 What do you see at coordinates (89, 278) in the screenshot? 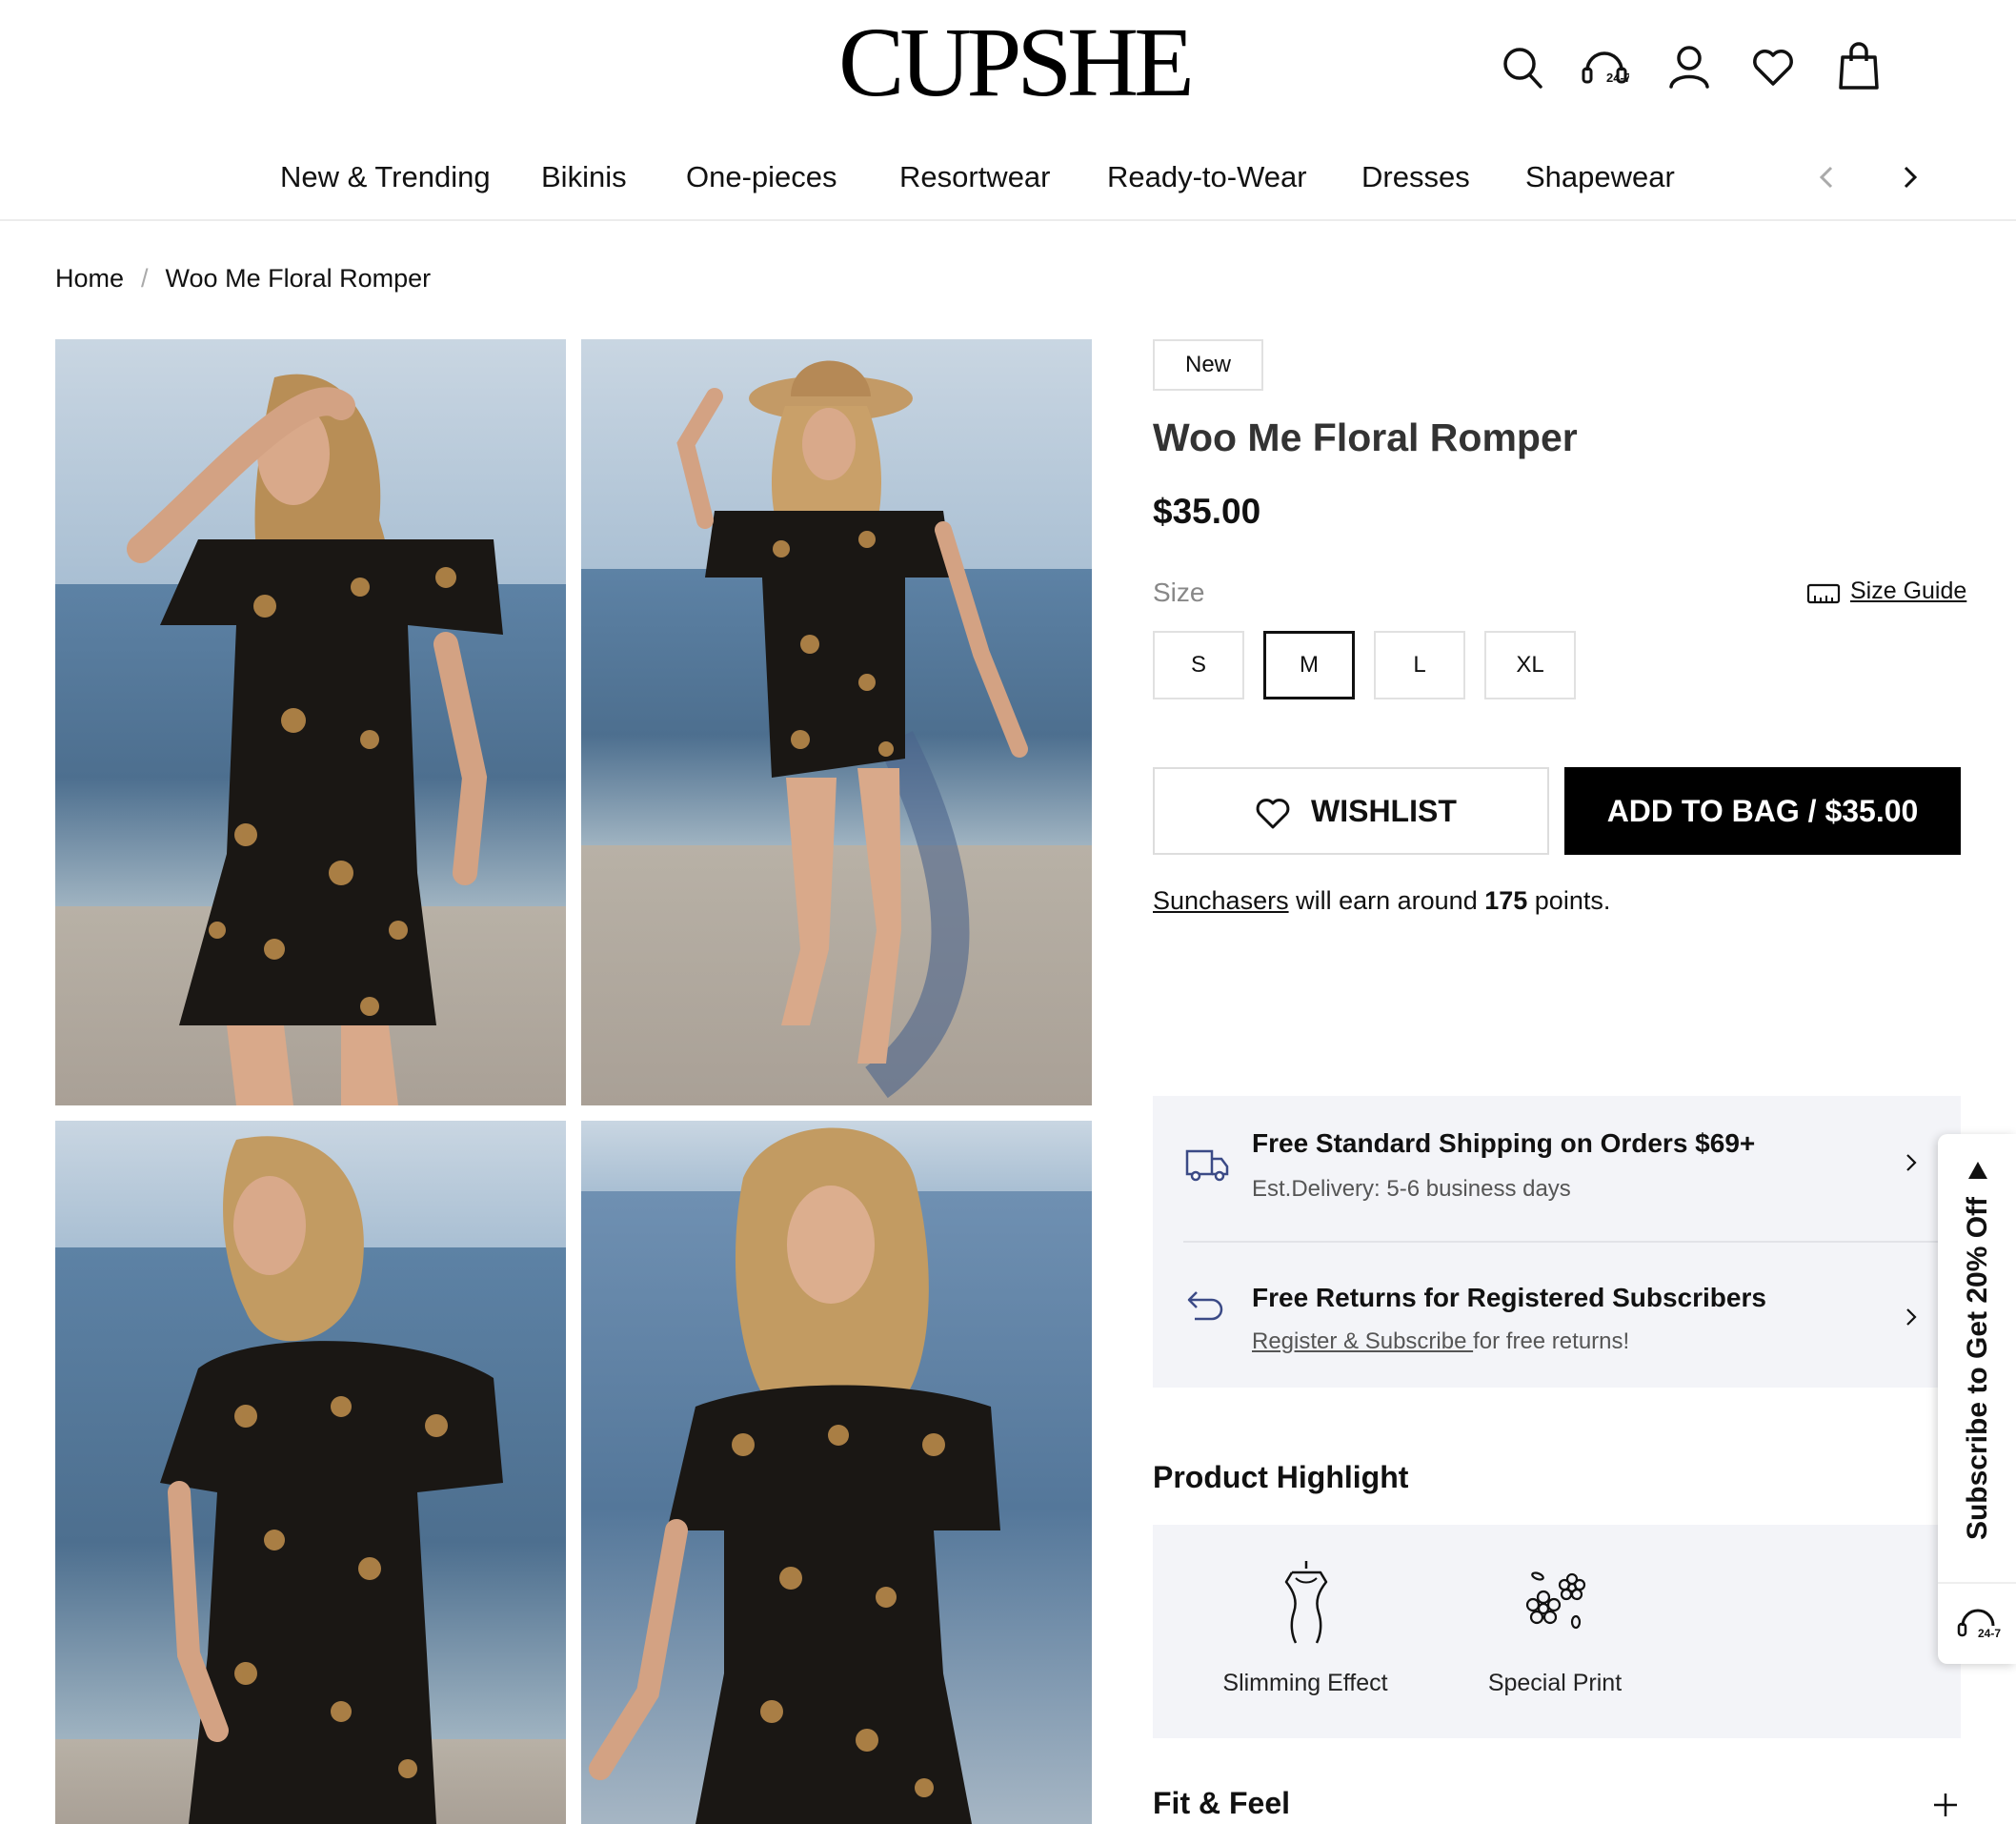
I see `breadcrumb-home: Home` at bounding box center [89, 278].